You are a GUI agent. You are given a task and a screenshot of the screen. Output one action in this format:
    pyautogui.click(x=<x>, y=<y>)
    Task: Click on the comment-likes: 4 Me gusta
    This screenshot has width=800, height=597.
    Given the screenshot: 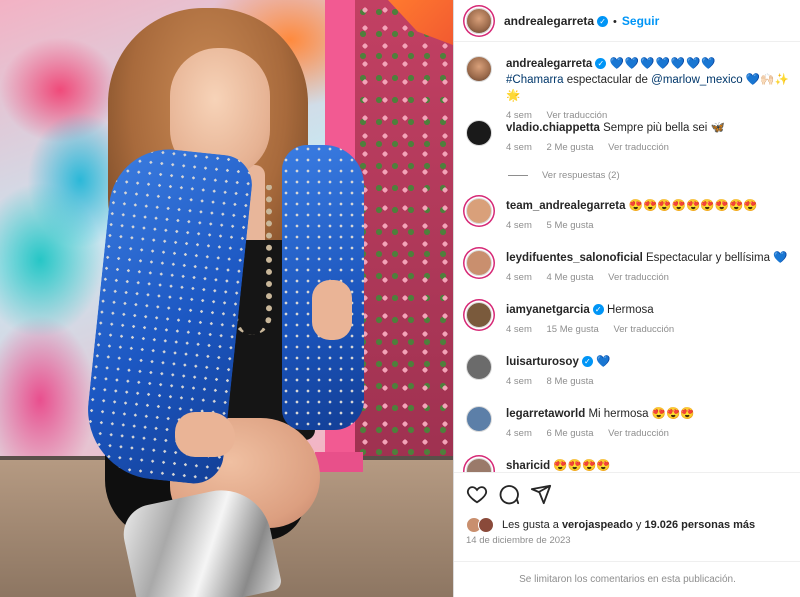 What is the action you would take?
    pyautogui.click(x=570, y=277)
    